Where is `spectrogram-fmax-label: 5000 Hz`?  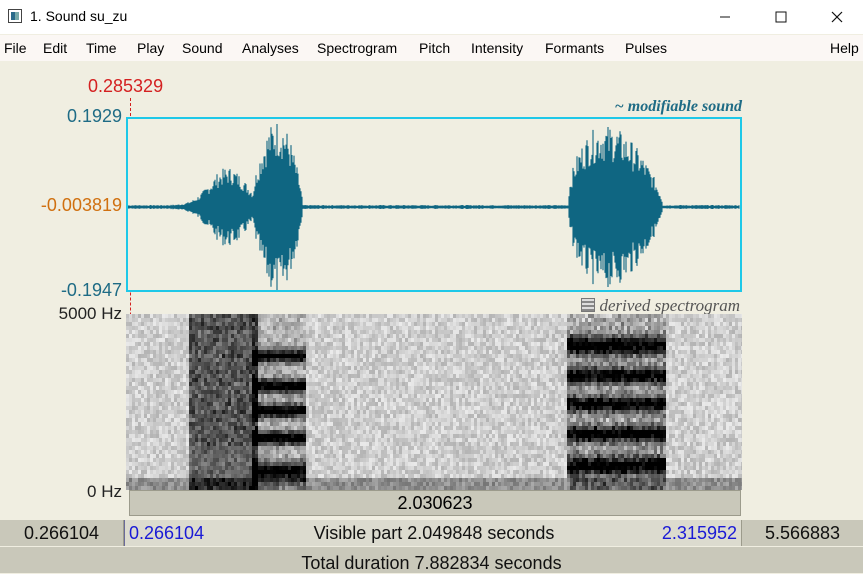
spectrogram-fmax-label: 5000 Hz is located at coordinates (72, 314).